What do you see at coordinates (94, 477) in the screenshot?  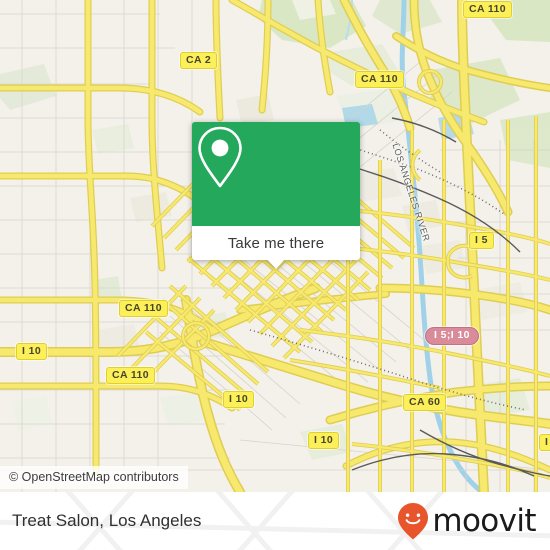 I see `map-attribution: © OpenStreetMap contributors` at bounding box center [94, 477].